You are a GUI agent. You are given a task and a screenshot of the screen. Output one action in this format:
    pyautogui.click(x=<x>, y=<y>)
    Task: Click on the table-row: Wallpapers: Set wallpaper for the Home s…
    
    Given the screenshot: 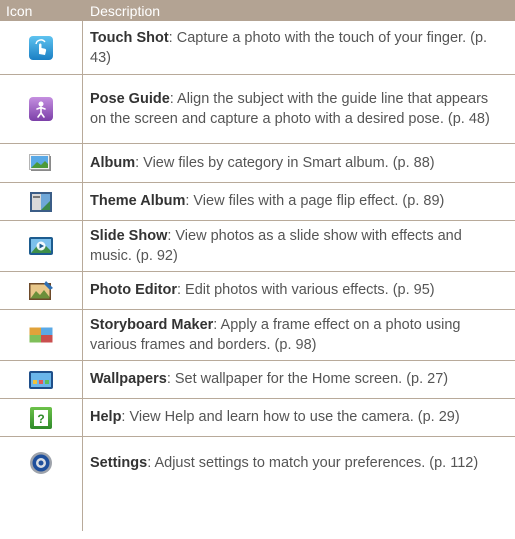 What is the action you would take?
    pyautogui.click(x=257, y=380)
    